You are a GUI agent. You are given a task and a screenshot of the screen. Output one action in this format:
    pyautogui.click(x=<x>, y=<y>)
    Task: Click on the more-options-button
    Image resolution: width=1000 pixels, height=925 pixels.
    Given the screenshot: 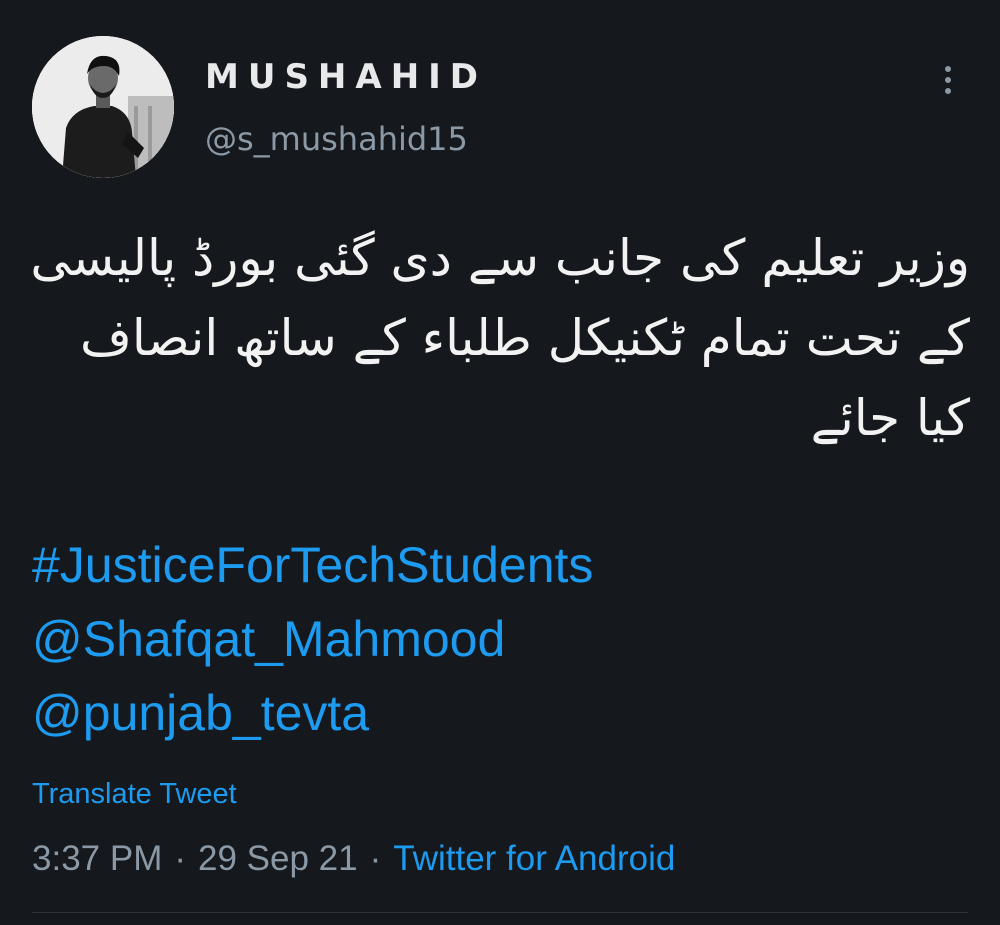 What is the action you would take?
    pyautogui.click(x=948, y=80)
    